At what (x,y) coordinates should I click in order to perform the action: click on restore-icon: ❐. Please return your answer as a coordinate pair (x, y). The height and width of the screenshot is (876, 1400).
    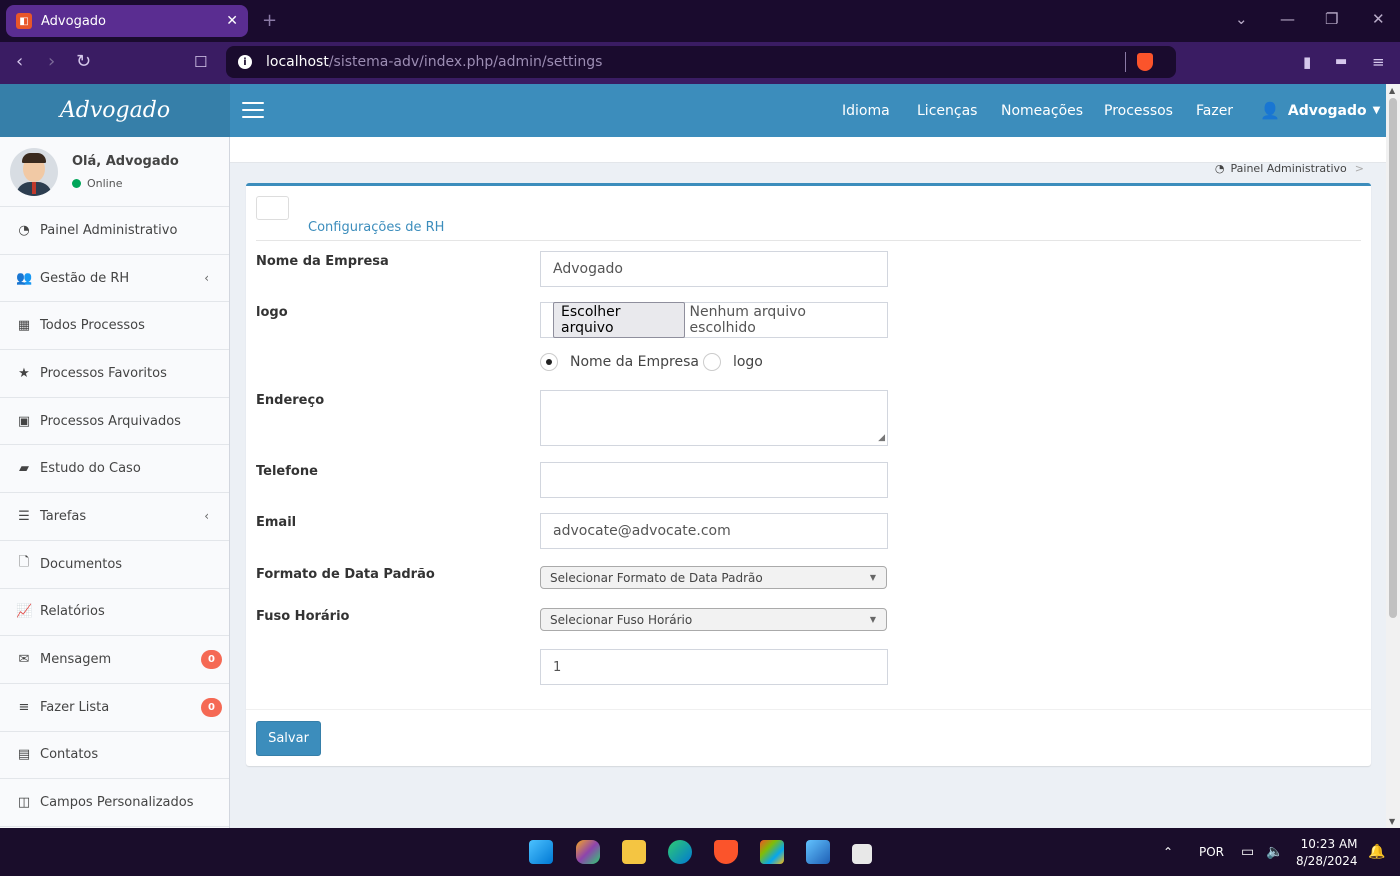
    Looking at the image, I should click on (1331, 19).